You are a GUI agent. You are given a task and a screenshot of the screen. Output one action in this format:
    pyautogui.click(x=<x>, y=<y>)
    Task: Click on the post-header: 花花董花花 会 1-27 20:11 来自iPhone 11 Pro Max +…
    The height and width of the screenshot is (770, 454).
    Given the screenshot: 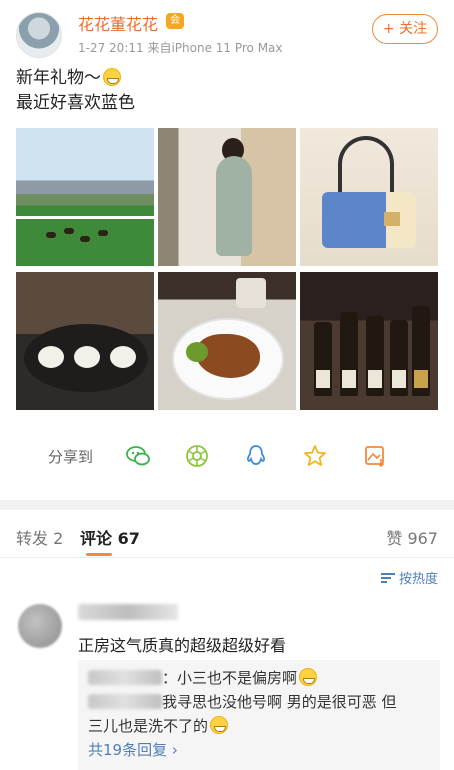 What is the action you would take?
    pyautogui.click(x=227, y=31)
    